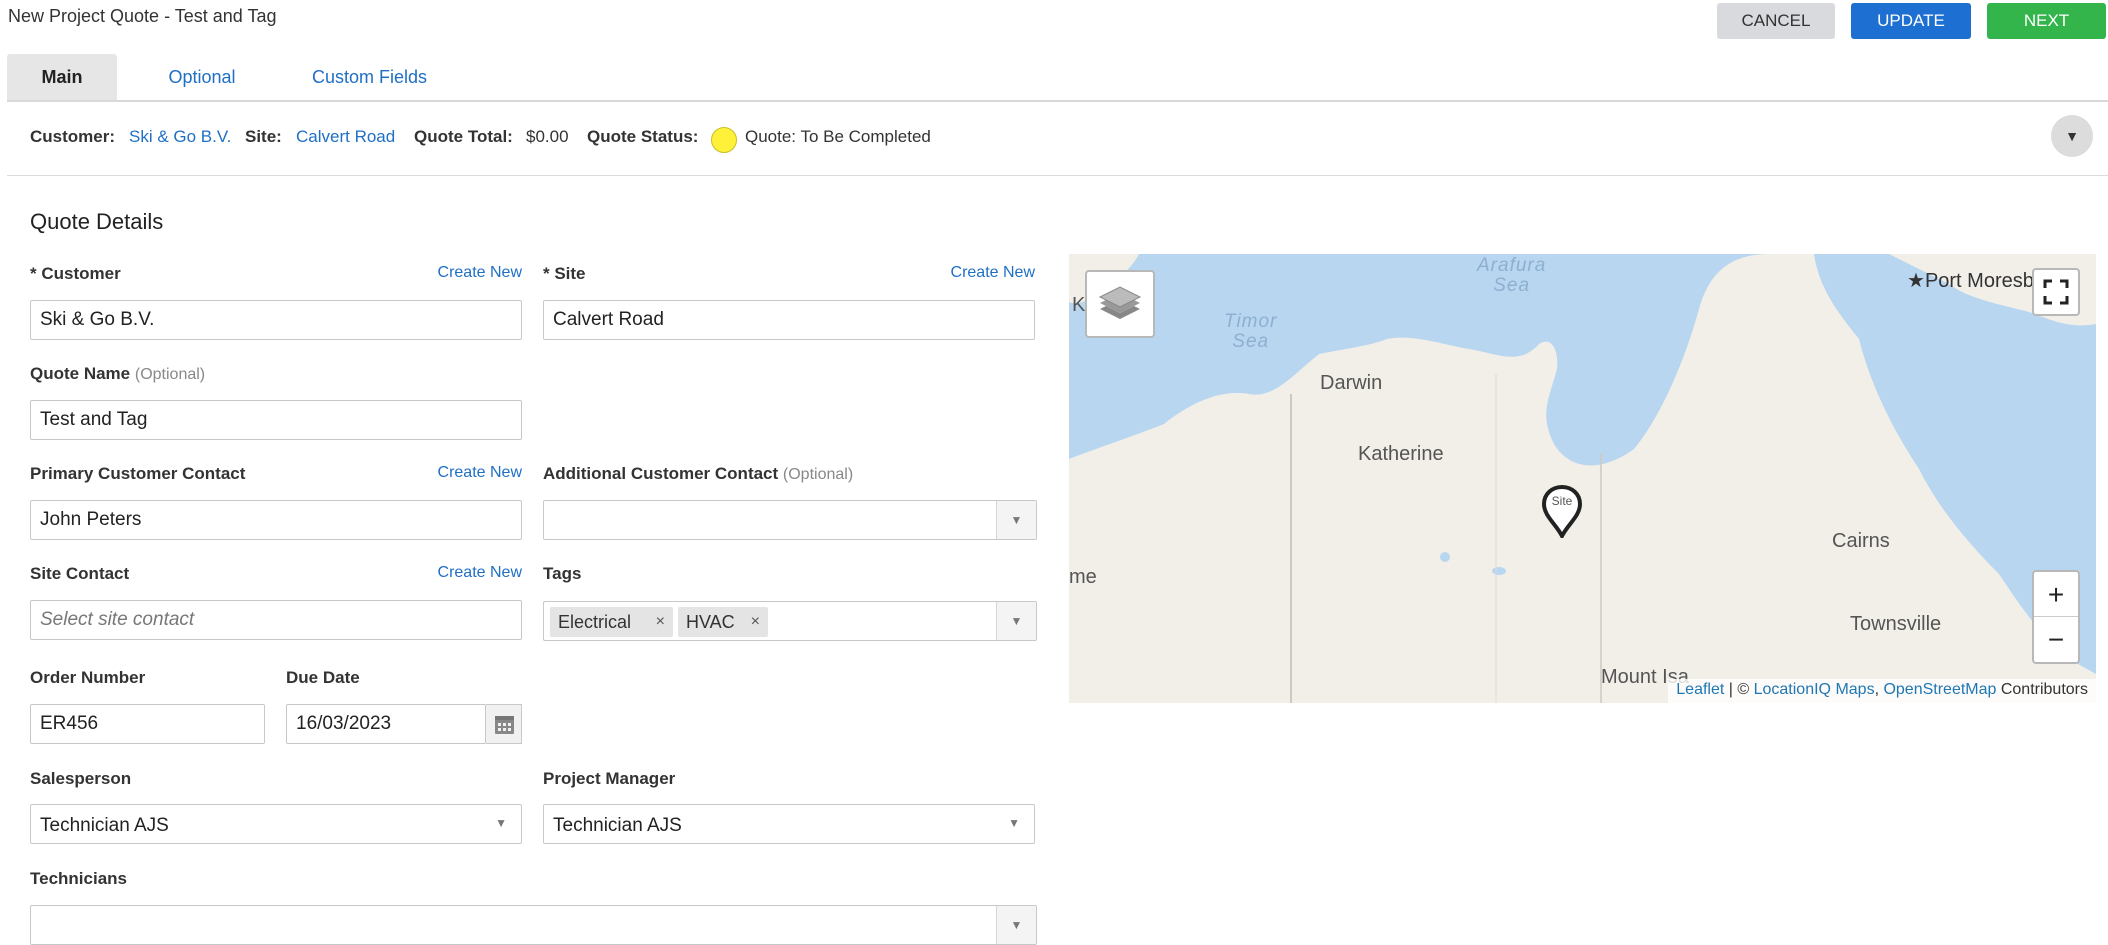  Describe the element at coordinates (1939, 689) in the screenshot. I see `openstreetmap-link: OpenStreetMap` at that location.